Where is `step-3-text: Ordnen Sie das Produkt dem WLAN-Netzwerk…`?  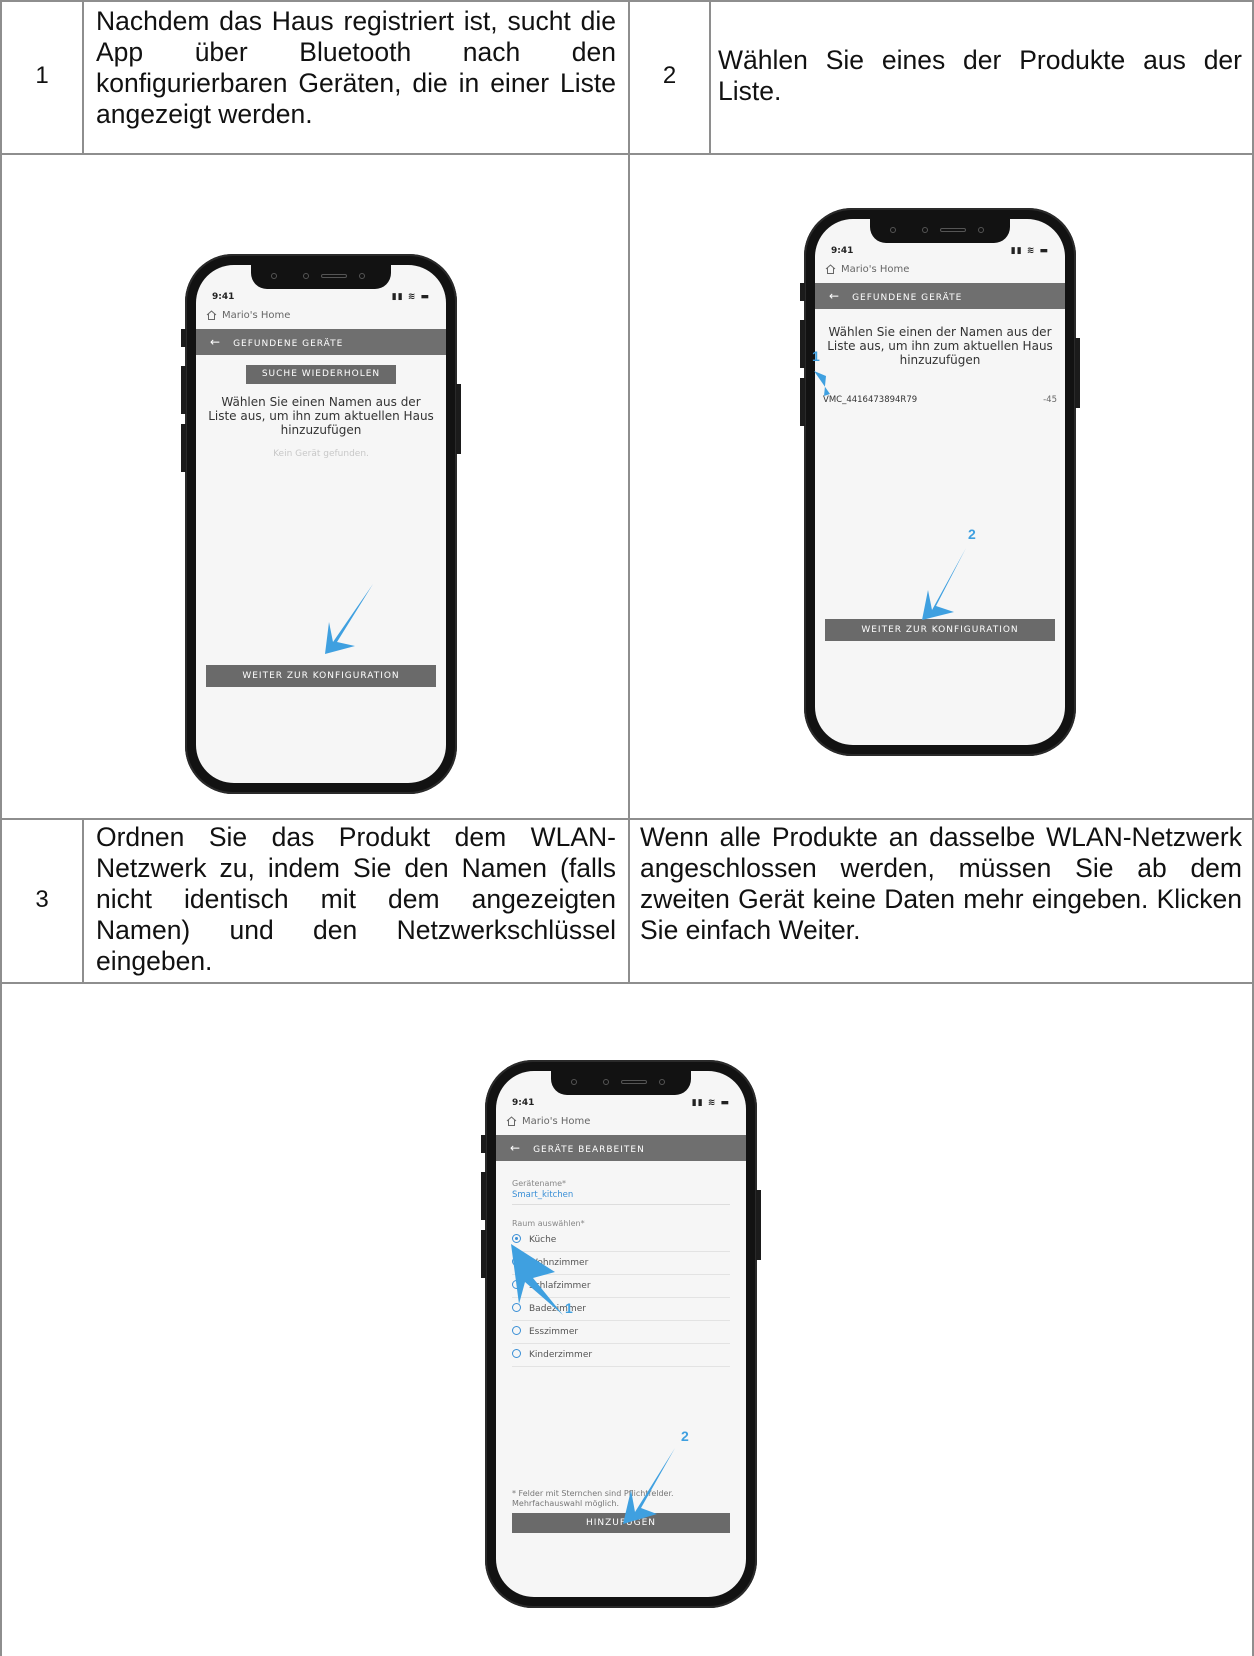 step-3-text: Ordnen Sie das Produkt dem WLAN-Netzwerk… is located at coordinates (356, 899).